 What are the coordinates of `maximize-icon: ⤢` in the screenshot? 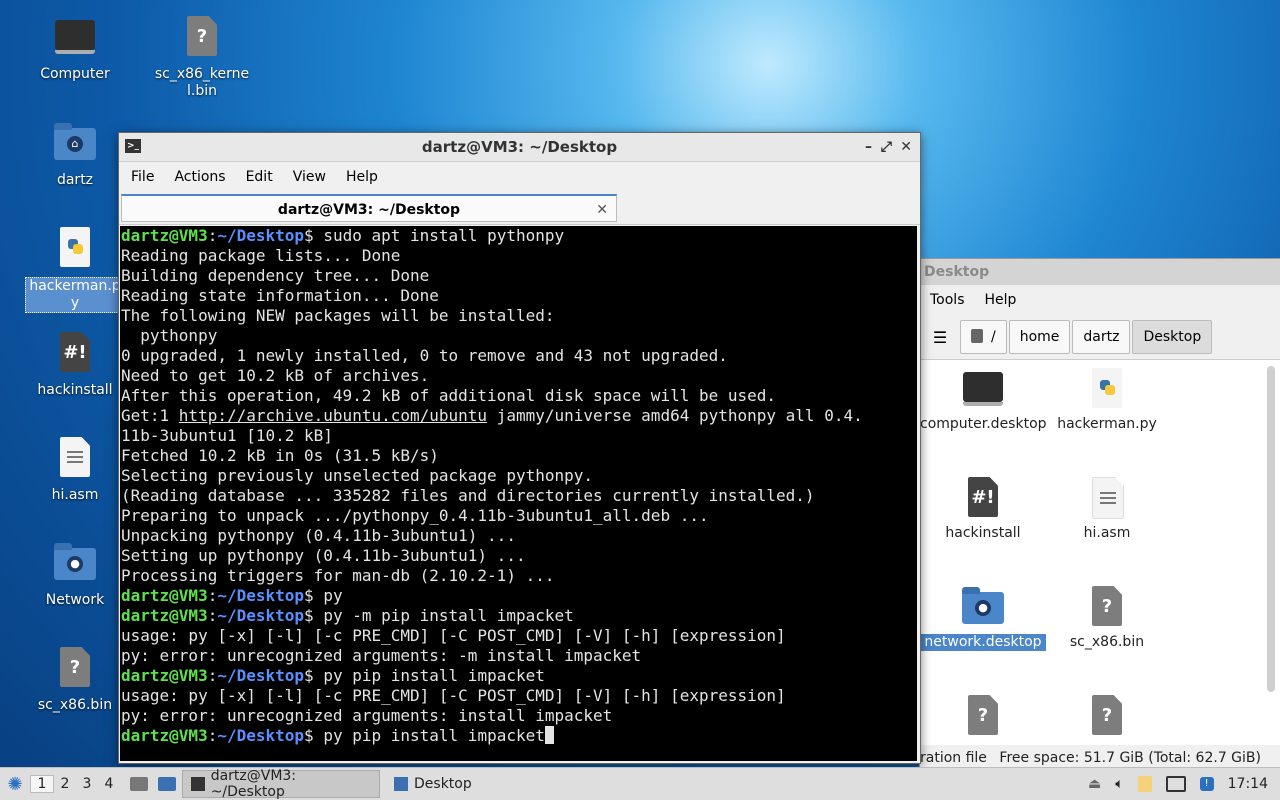 It's located at (886, 147).